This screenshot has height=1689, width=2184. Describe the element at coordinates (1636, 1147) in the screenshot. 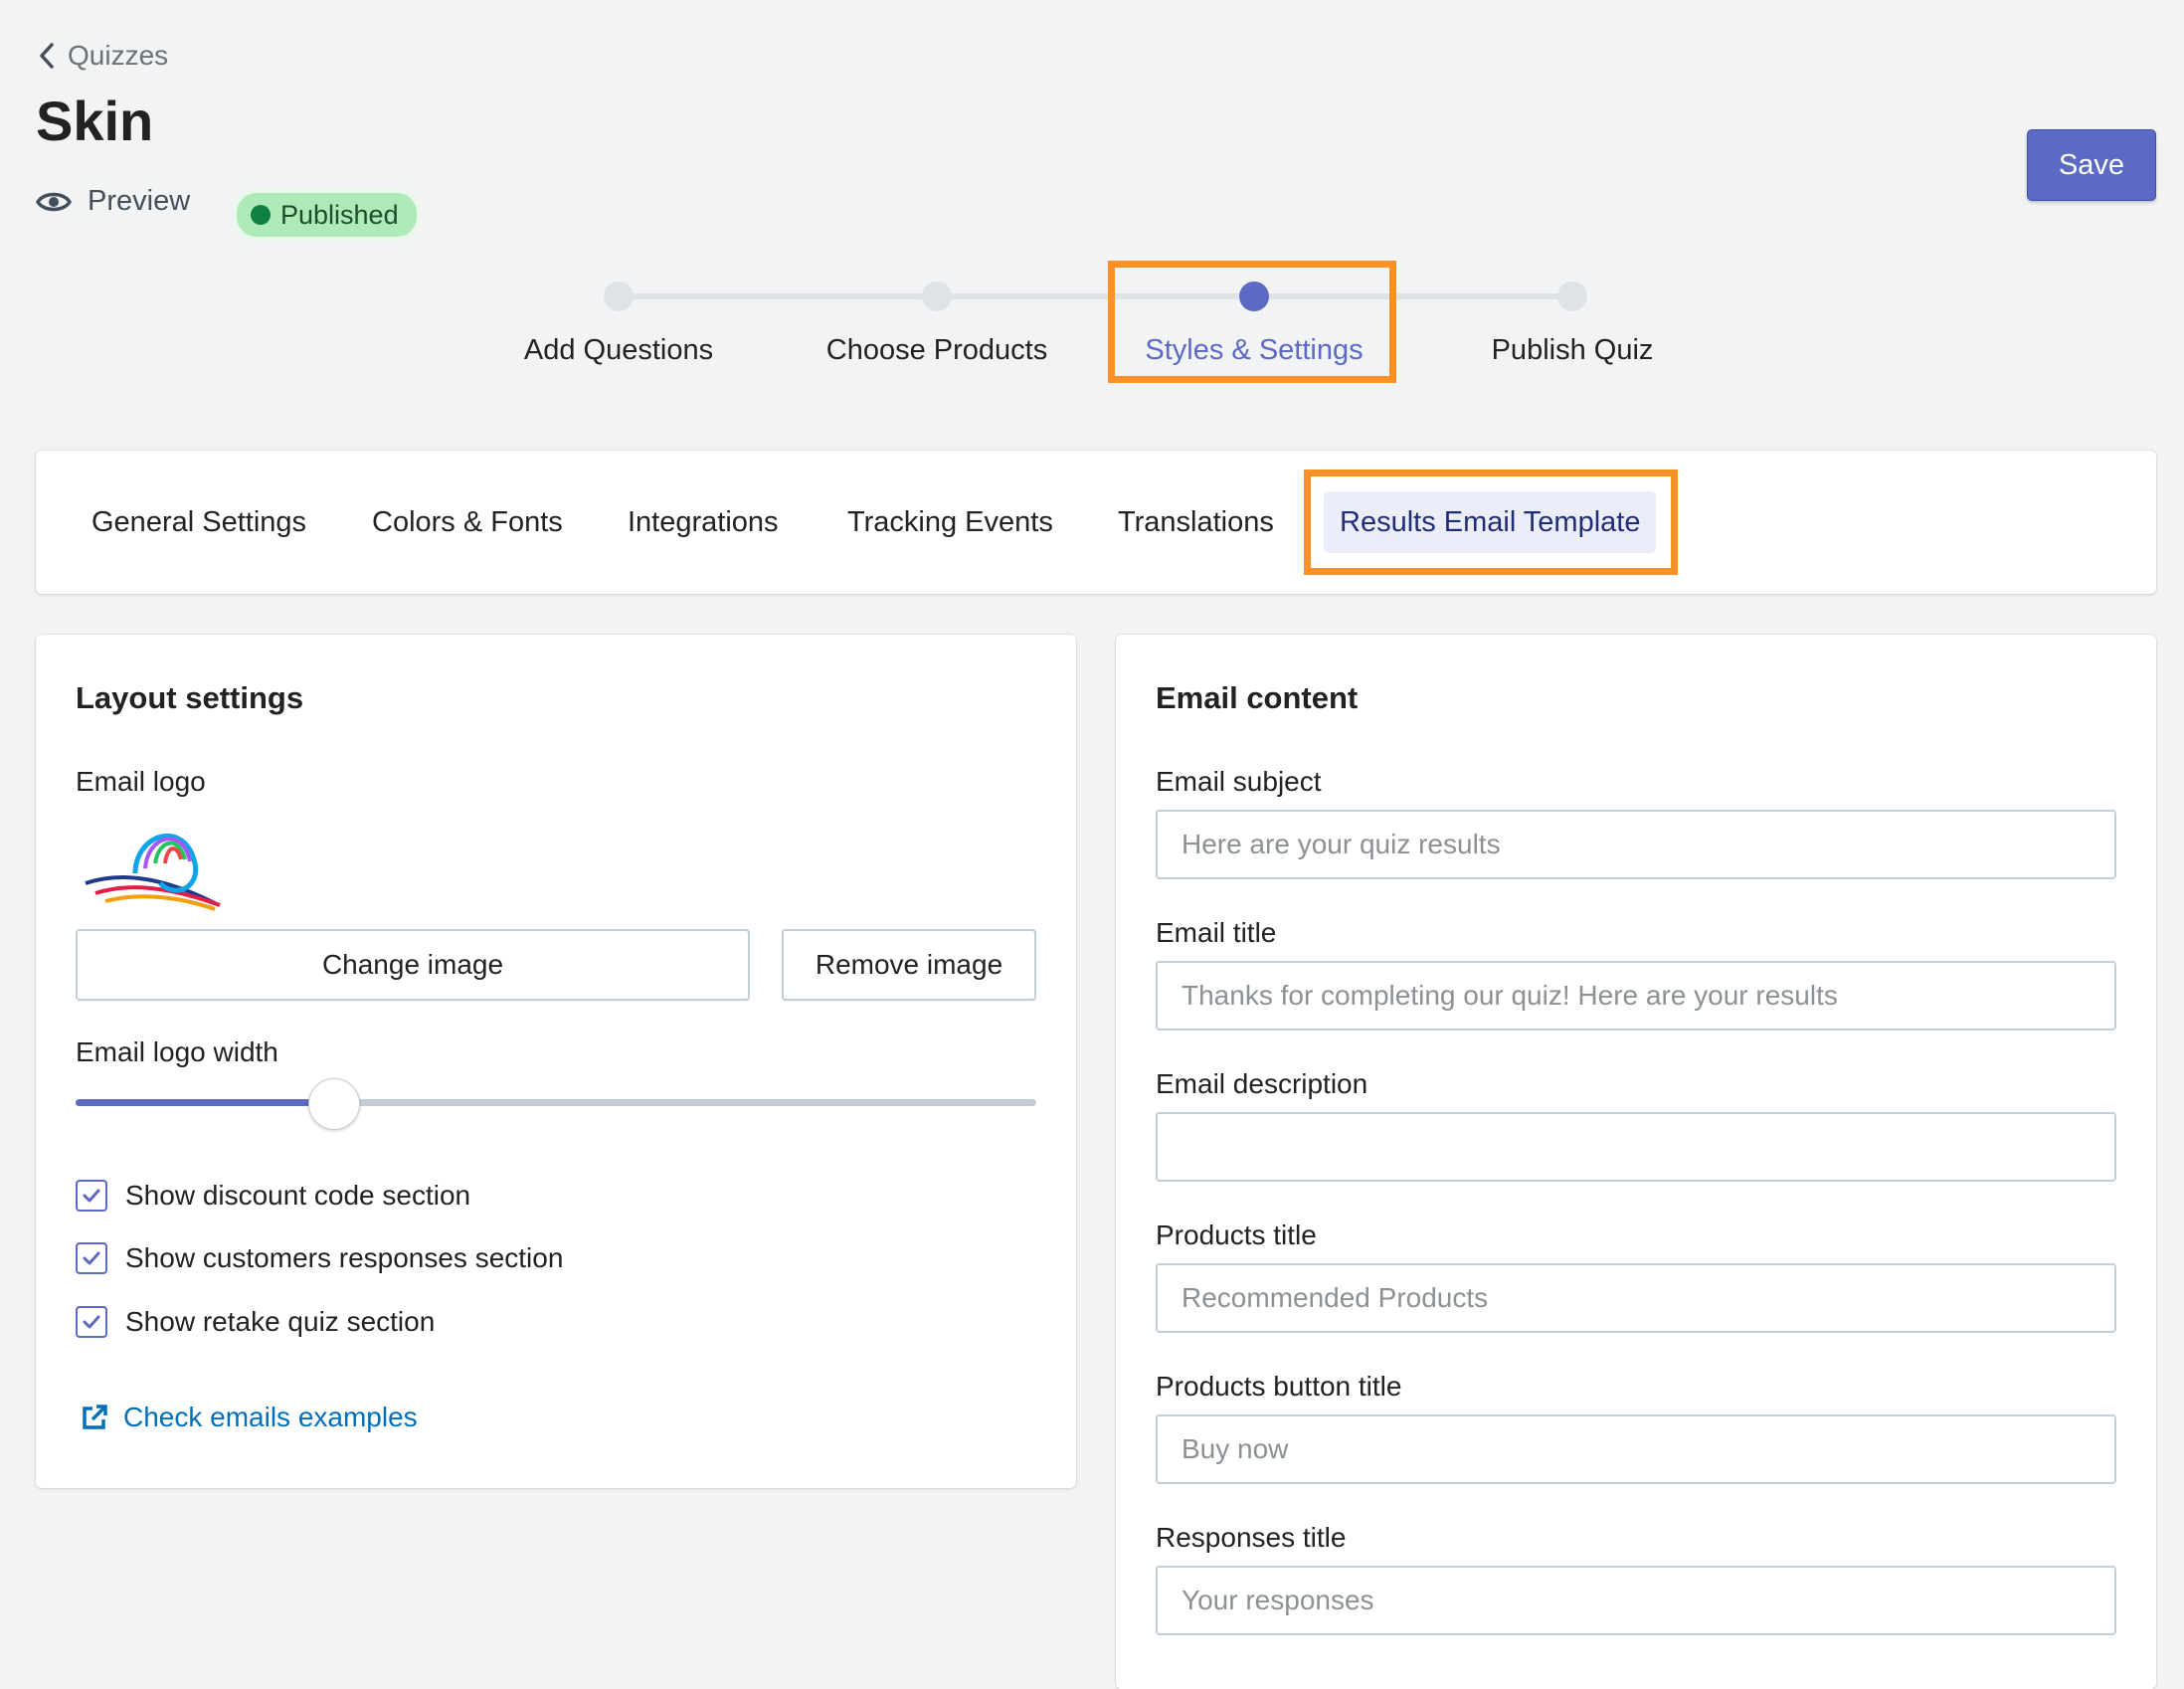

I see `email-description-input` at that location.